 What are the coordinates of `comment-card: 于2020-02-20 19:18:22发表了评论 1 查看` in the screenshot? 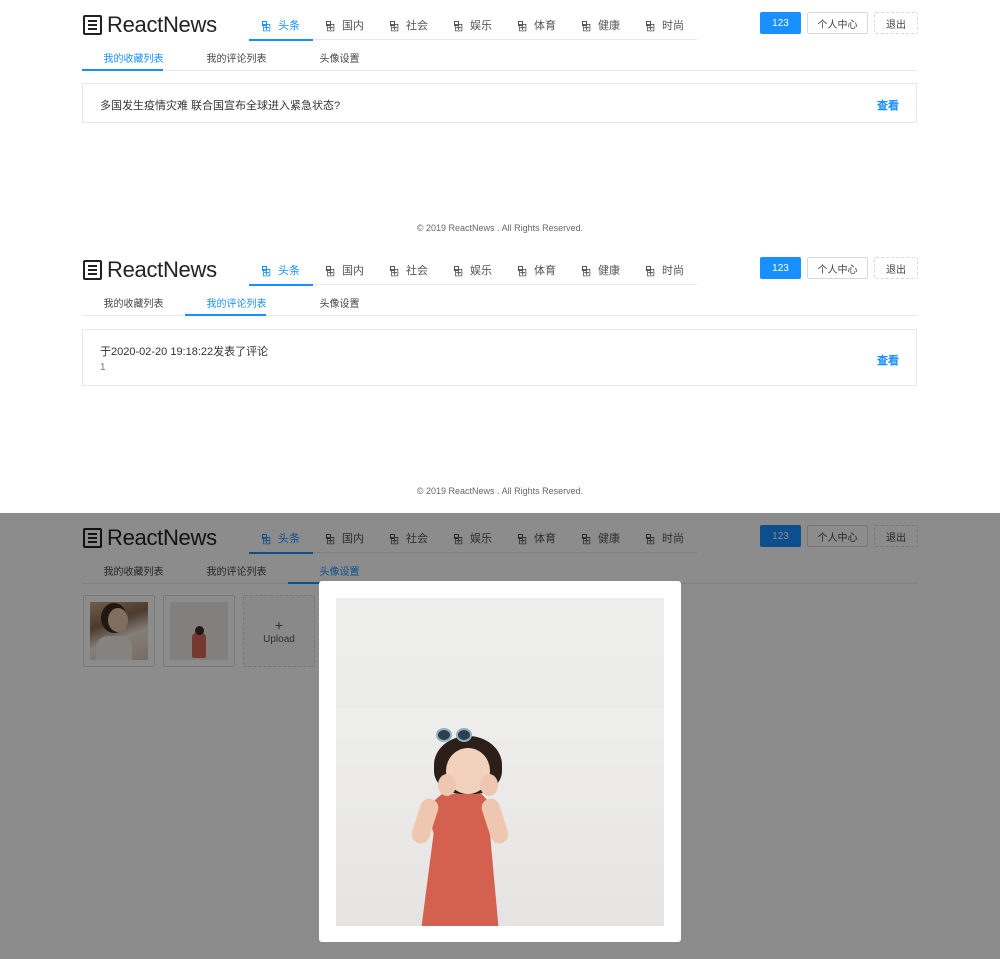 It's located at (499, 357).